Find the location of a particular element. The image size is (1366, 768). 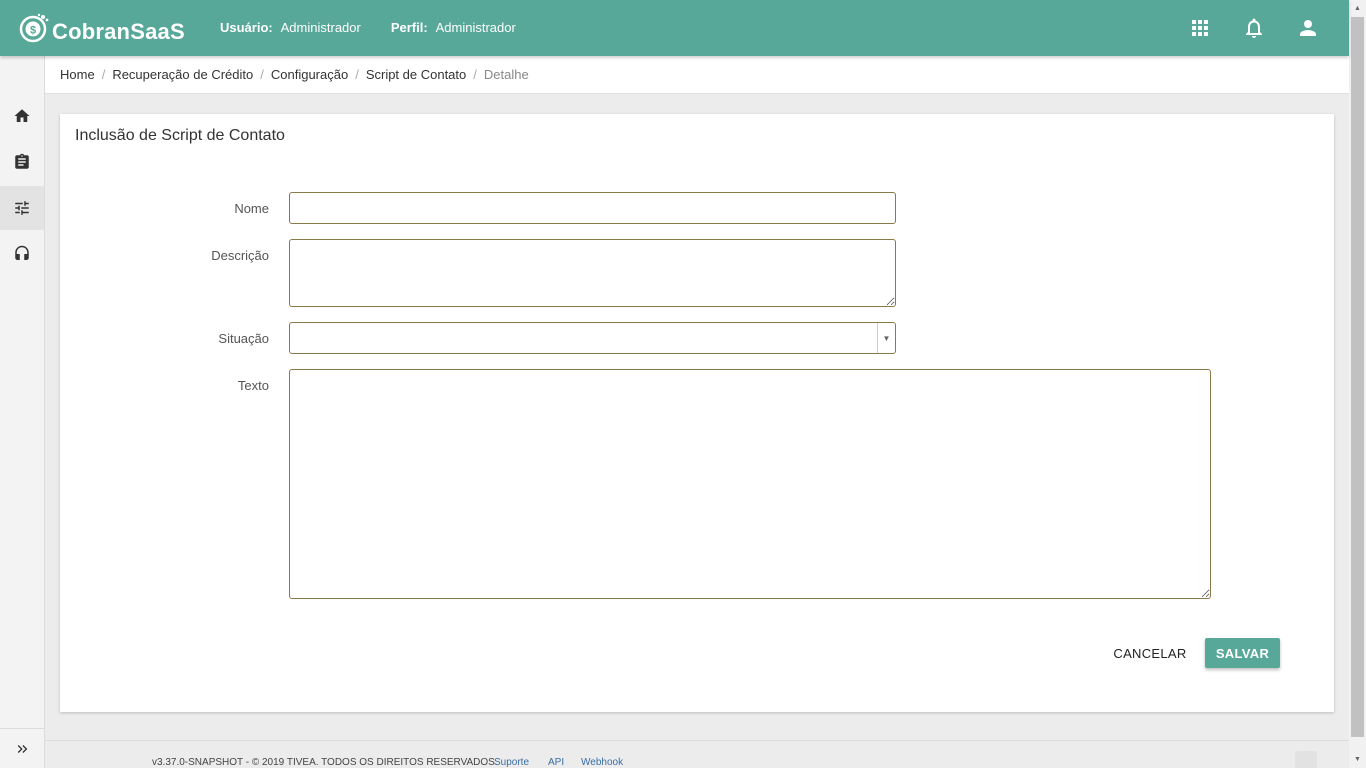

apps-grid-icon is located at coordinates (1200, 28).